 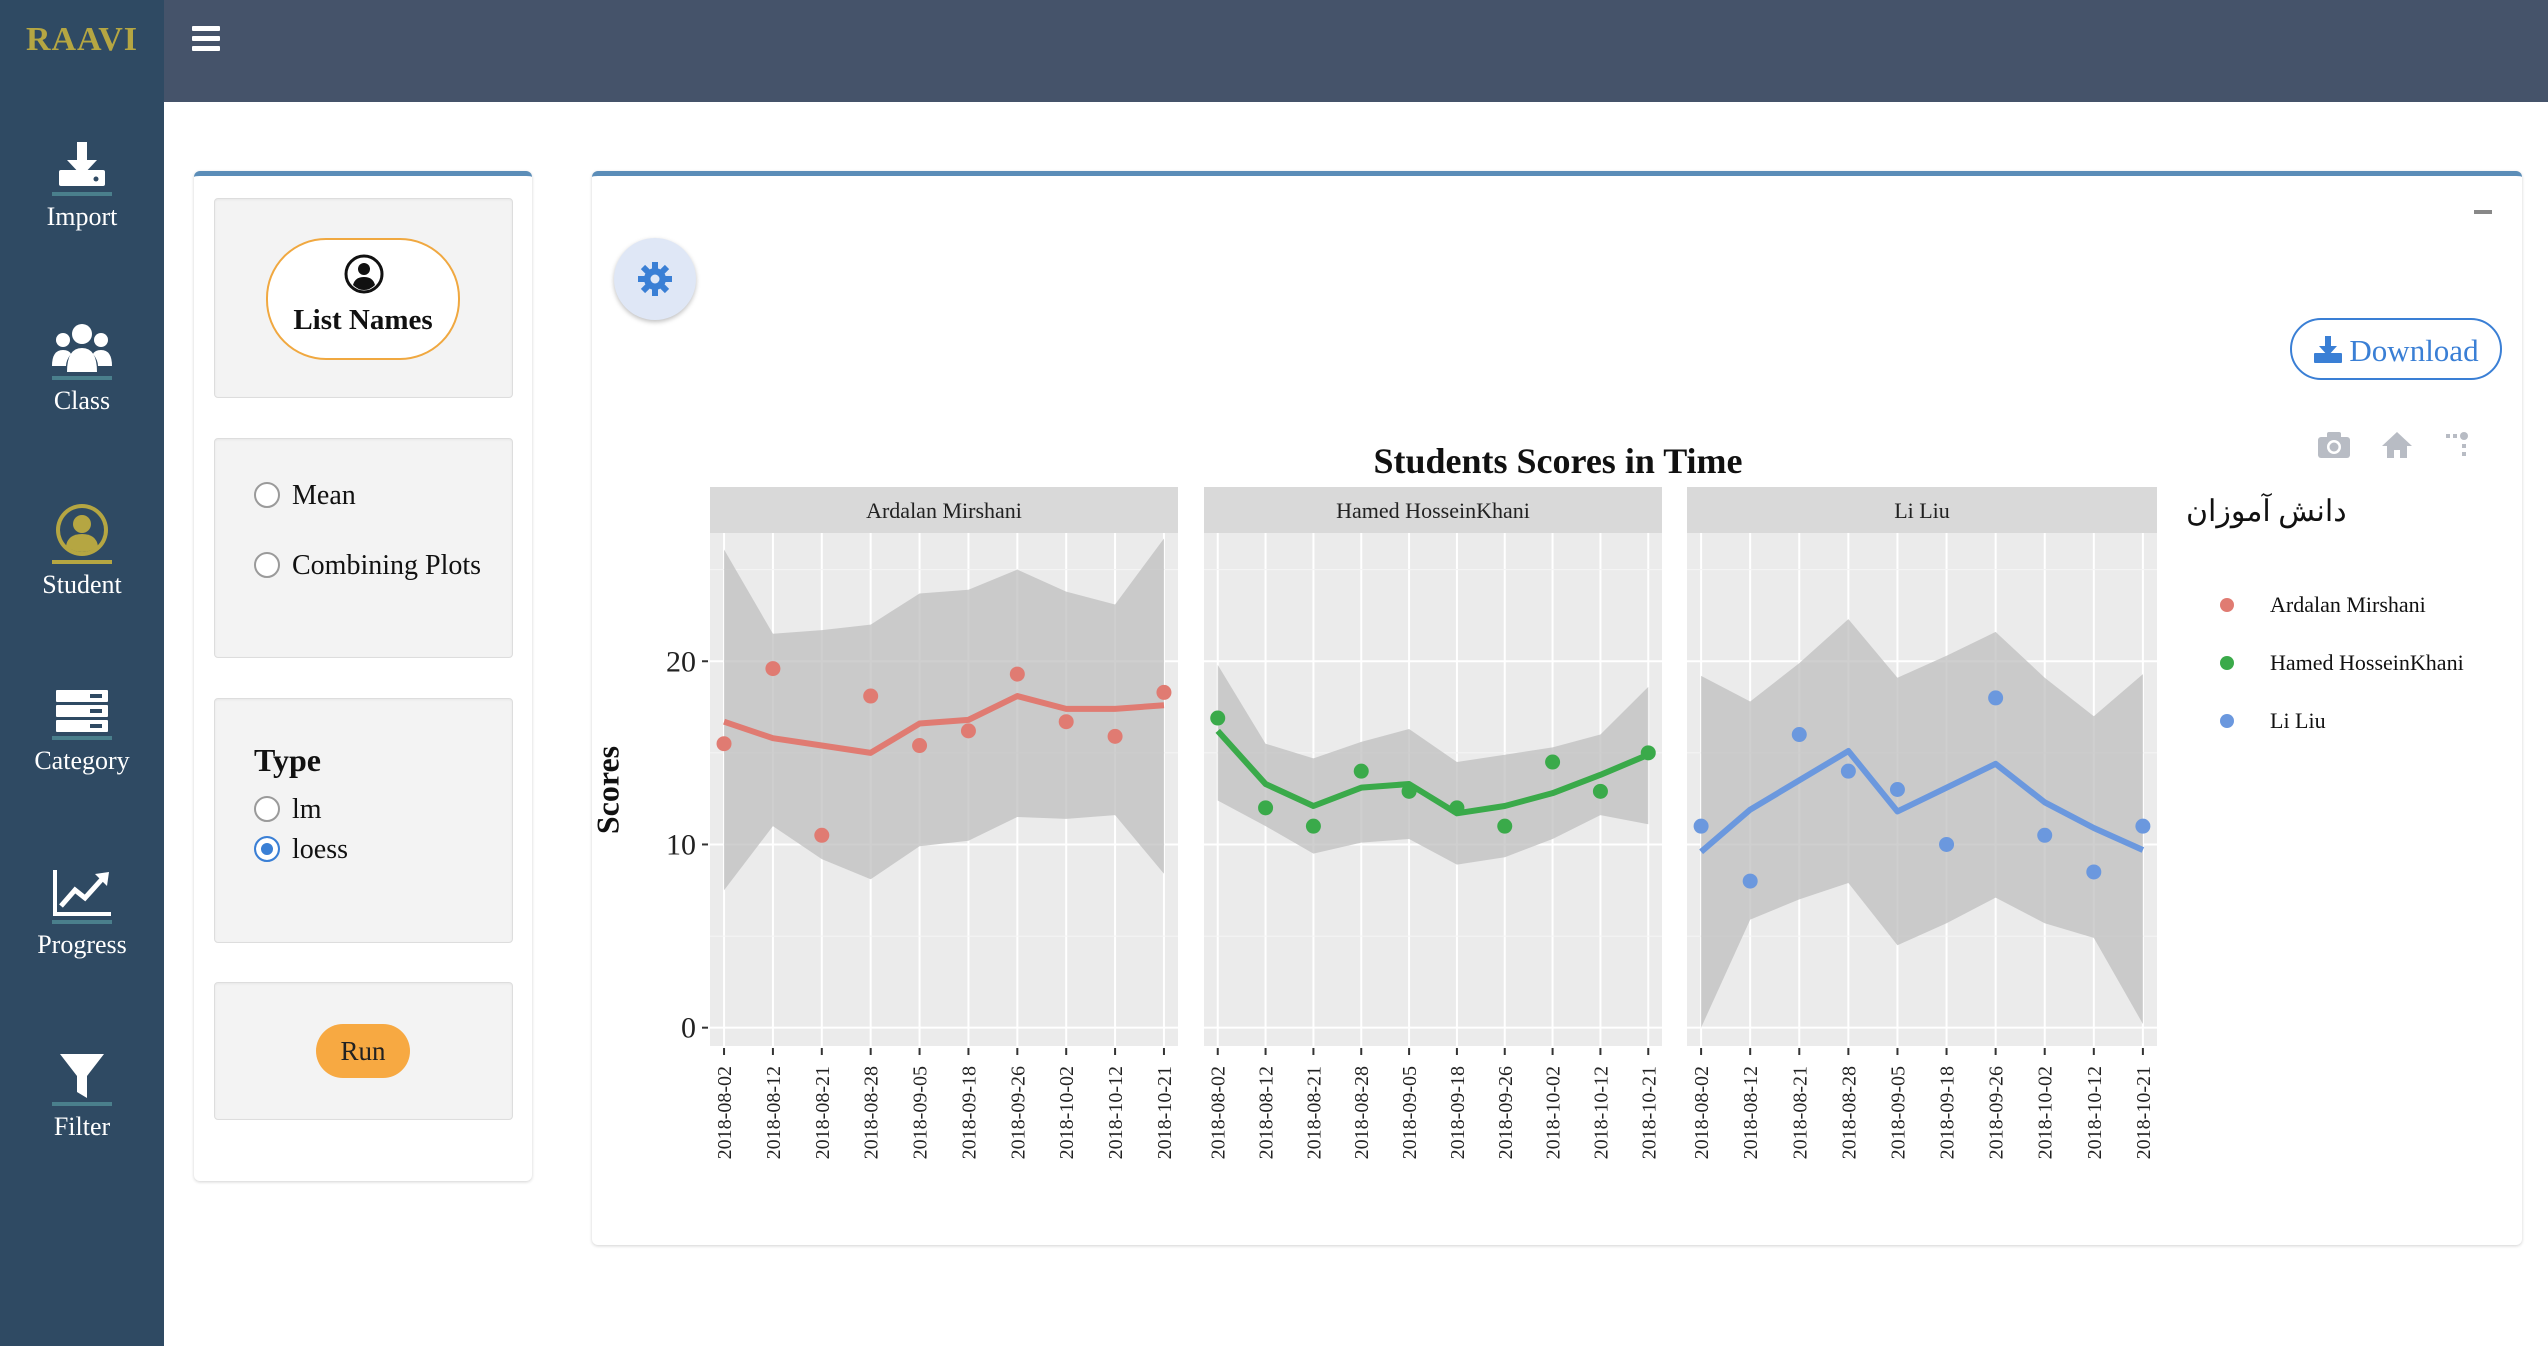 What do you see at coordinates (688, 1028) in the screenshot?
I see `y-tick-label: 0` at bounding box center [688, 1028].